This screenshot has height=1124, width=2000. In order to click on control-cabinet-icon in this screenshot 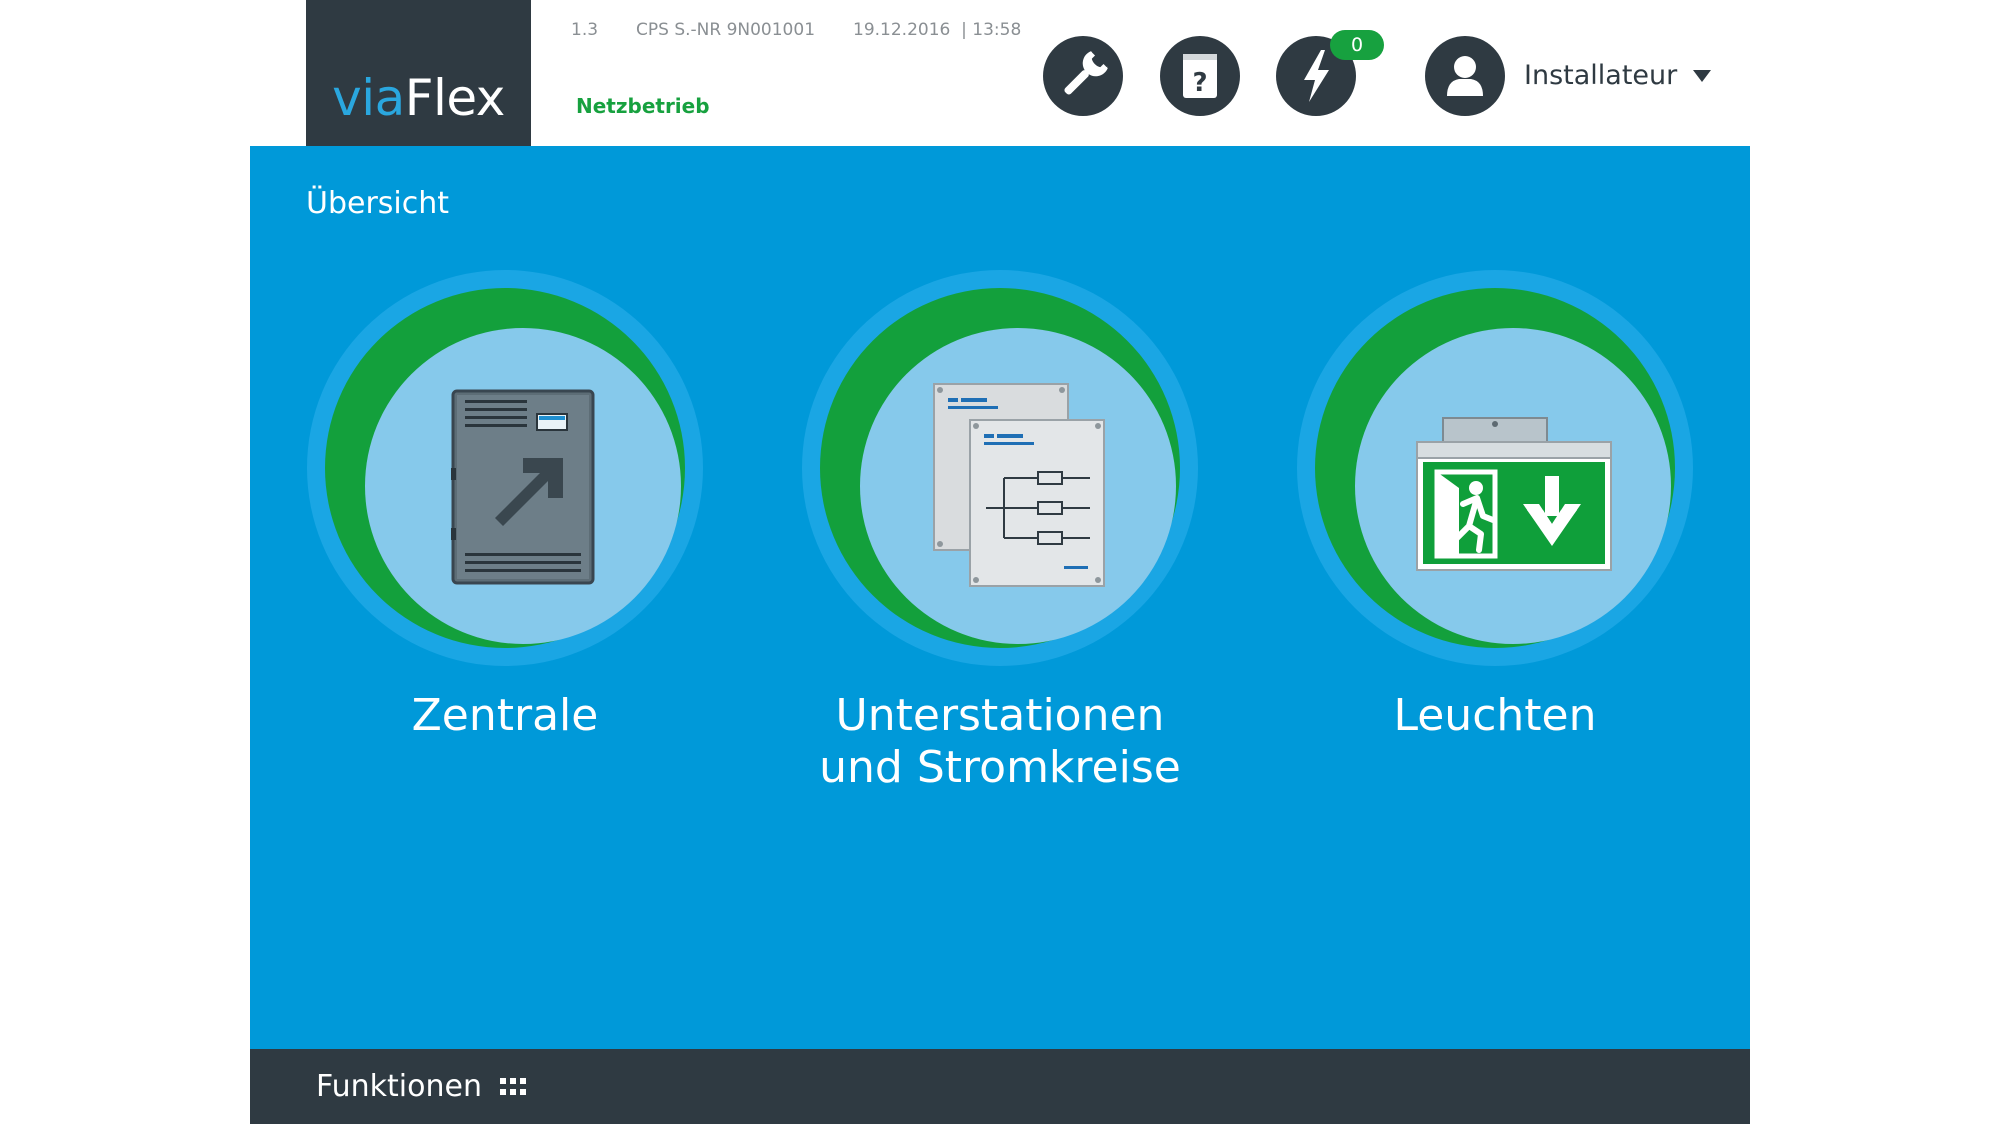, I will do `click(523, 487)`.